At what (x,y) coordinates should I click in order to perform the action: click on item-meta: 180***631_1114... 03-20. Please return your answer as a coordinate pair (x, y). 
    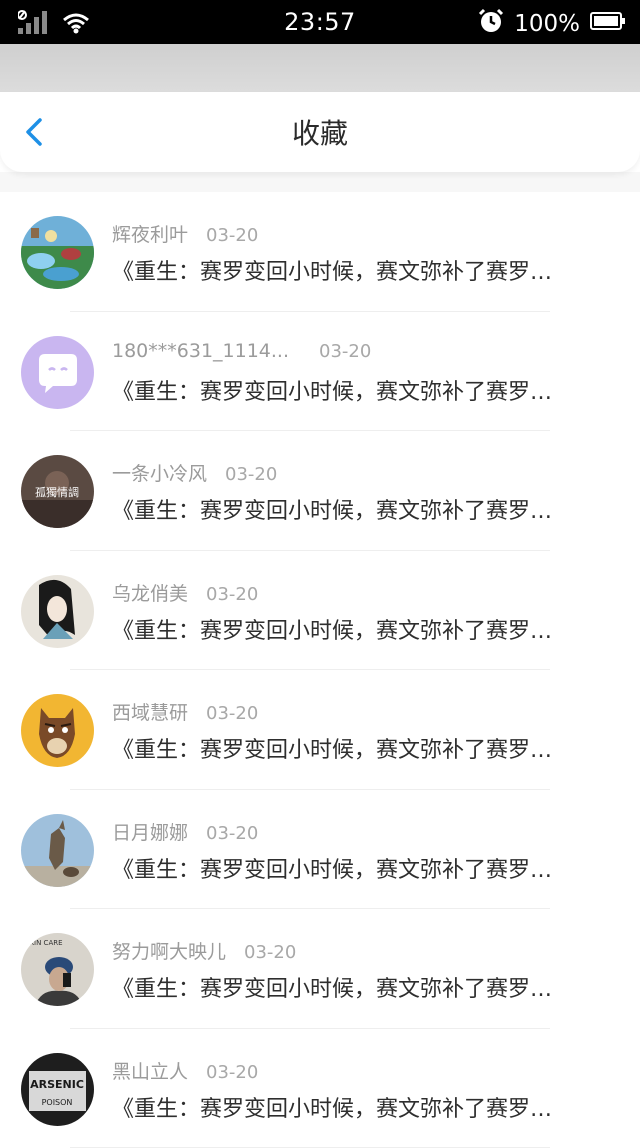
    Looking at the image, I should click on (241, 351).